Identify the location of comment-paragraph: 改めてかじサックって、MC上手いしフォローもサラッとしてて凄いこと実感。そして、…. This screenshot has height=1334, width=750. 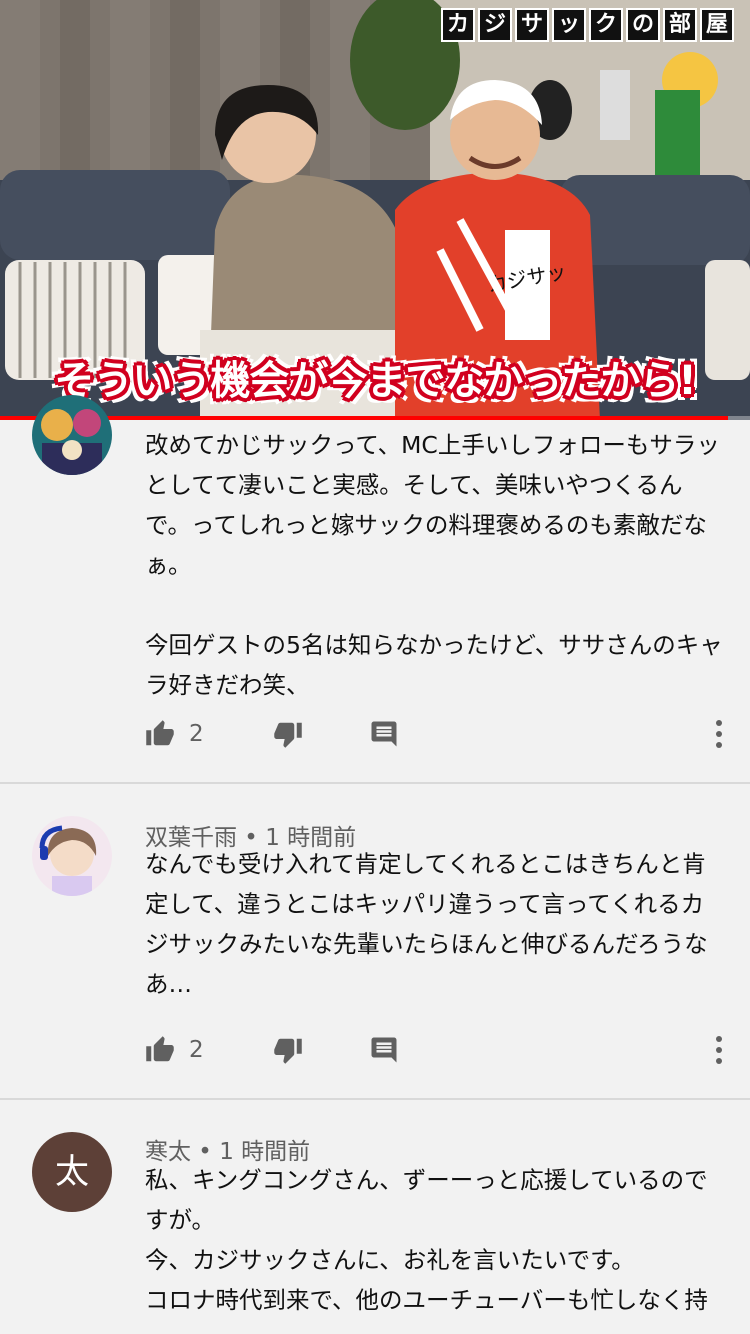
(432, 505).